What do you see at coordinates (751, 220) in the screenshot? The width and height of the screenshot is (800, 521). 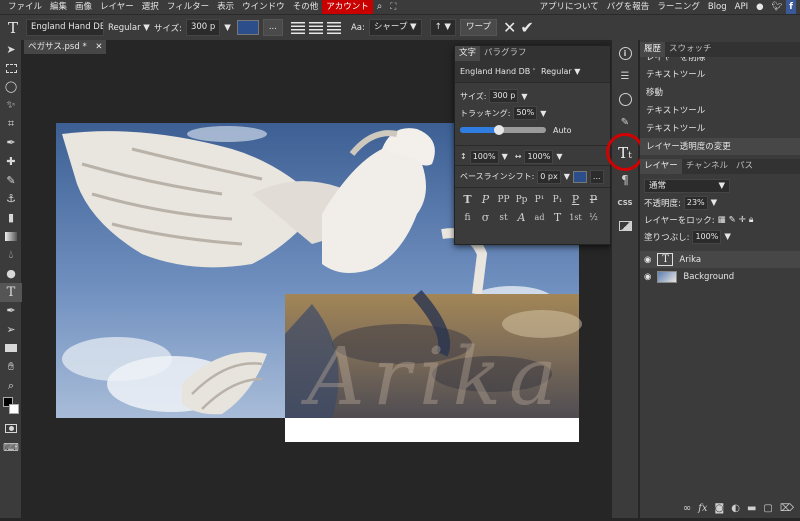 I see `lock-all-icon: 🔒︎` at bounding box center [751, 220].